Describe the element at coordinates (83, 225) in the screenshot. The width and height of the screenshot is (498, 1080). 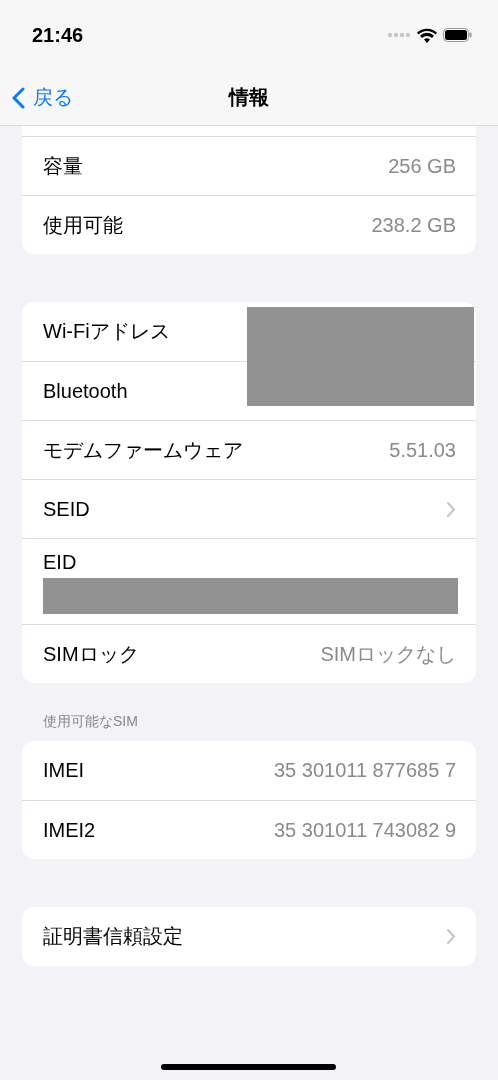
I see `row-label: 使用可能` at that location.